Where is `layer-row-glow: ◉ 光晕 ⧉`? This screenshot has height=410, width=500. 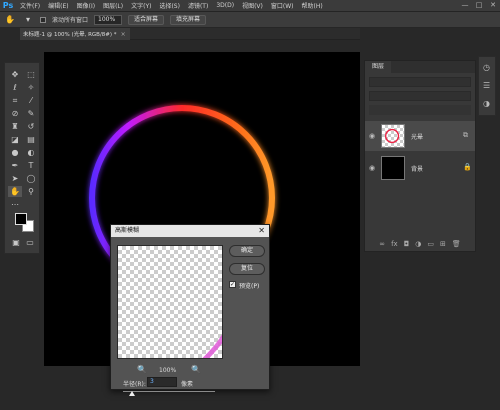
layer-row-glow: ◉ 光晕 ⧉ is located at coordinates (420, 136).